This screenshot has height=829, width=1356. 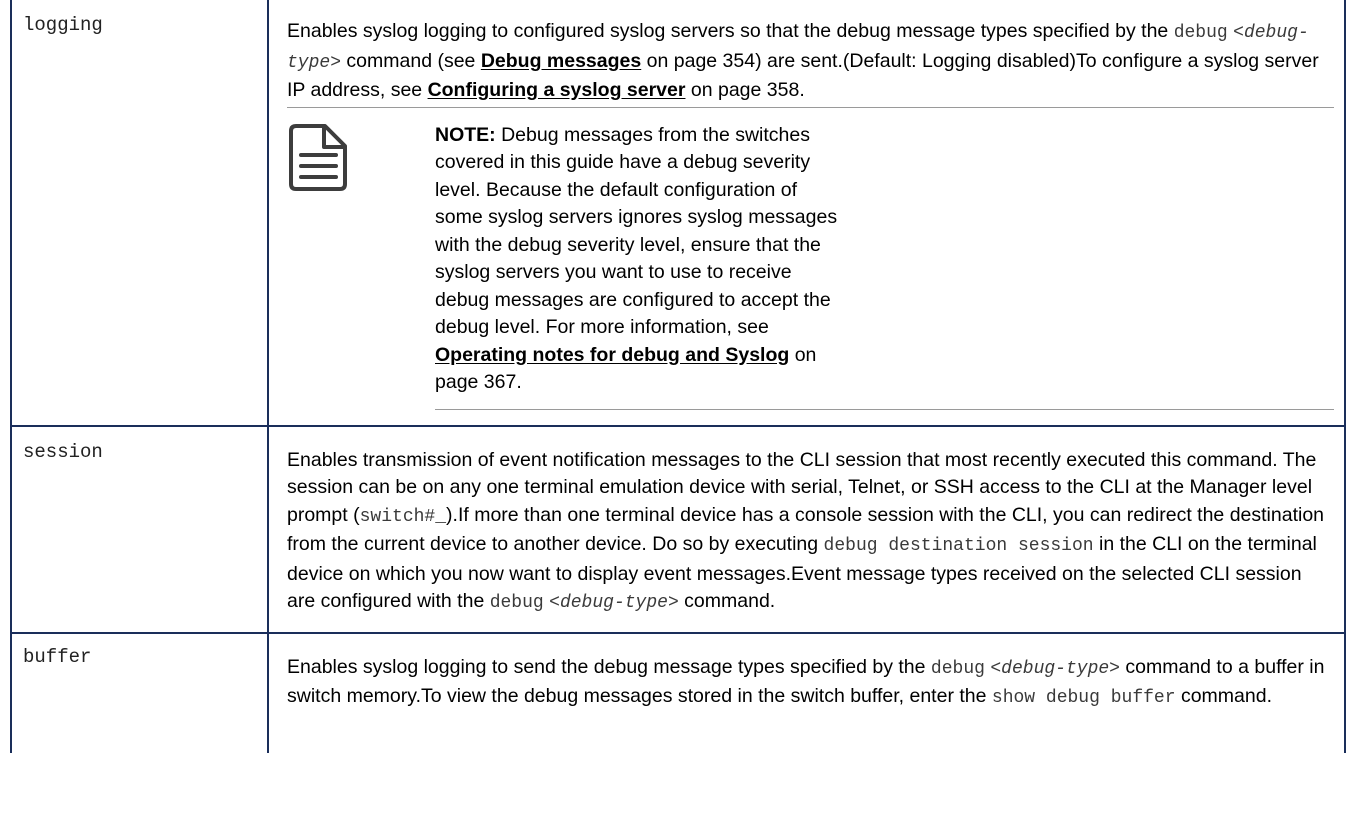 I want to click on param-name: buffer, so click(x=57, y=656).